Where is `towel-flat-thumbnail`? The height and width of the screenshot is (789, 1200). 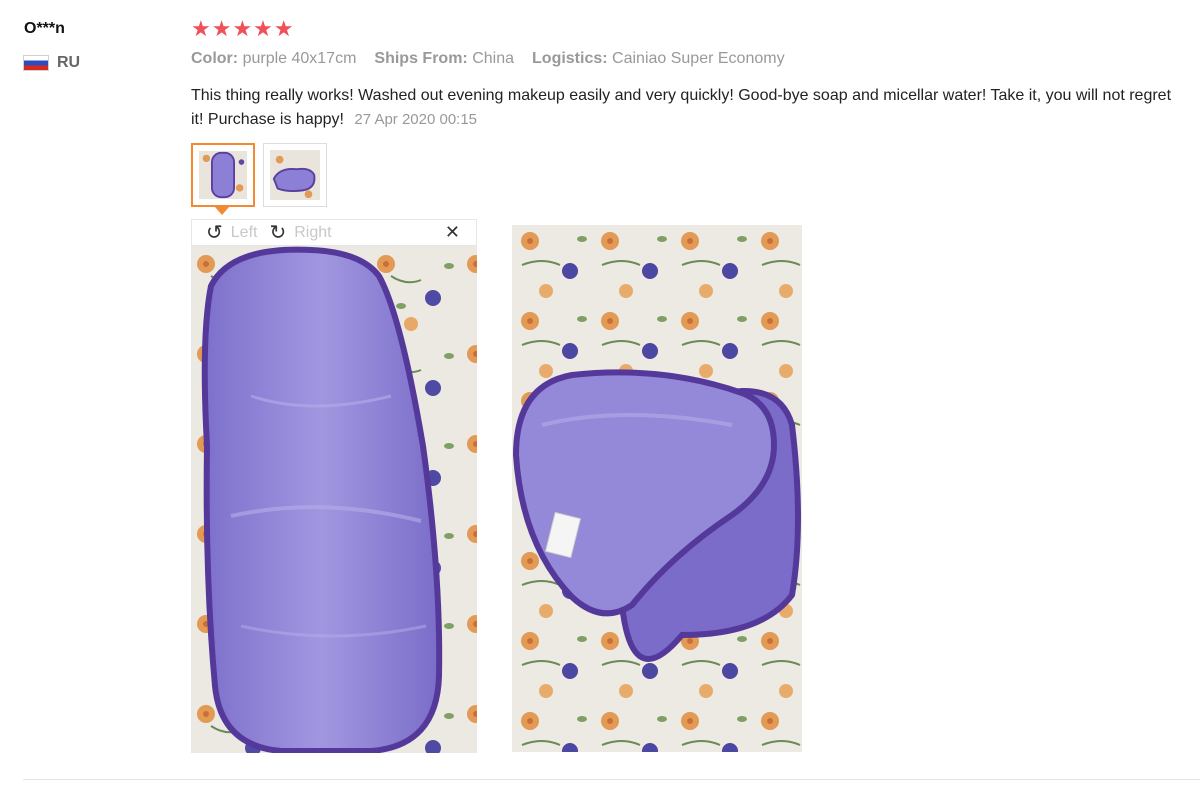 towel-flat-thumbnail is located at coordinates (223, 175).